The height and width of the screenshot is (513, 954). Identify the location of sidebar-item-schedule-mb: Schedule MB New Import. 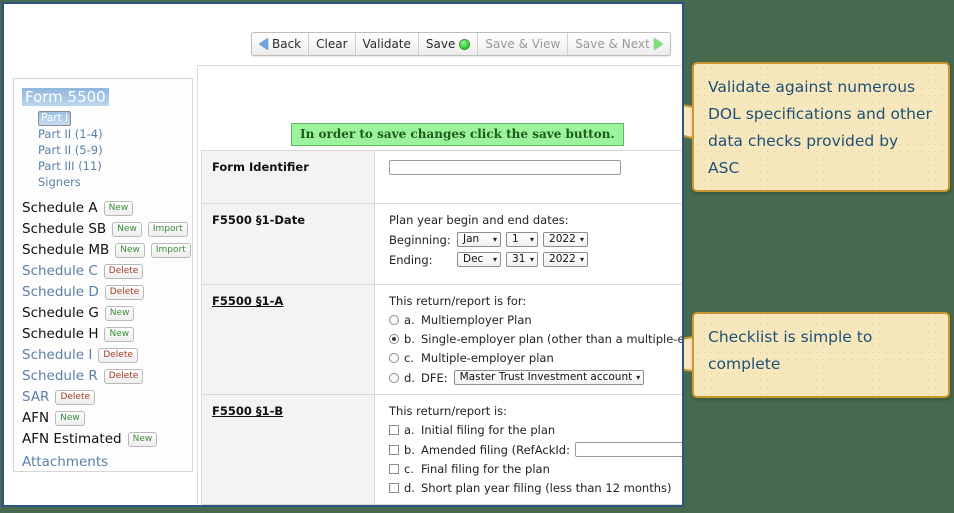
(107, 250).